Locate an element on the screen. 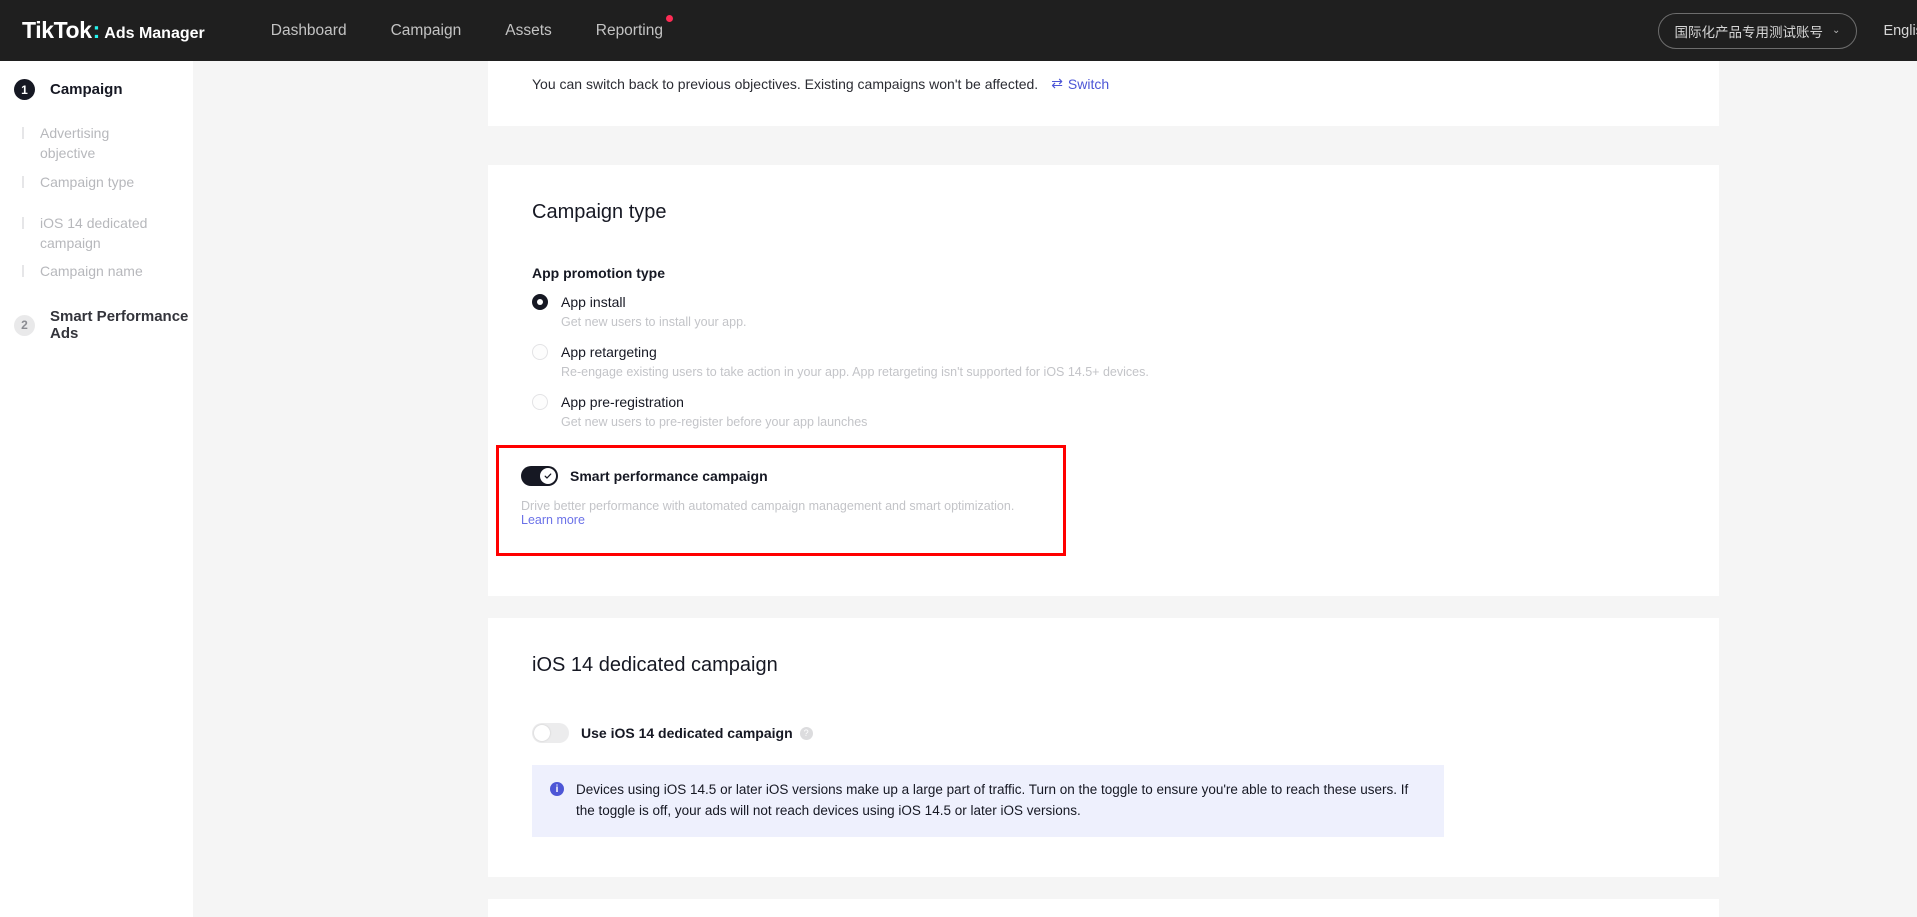  topbar-right-controls: 国际化产品专用测试账号 ⌄ English is located at coordinates (1787, 30).